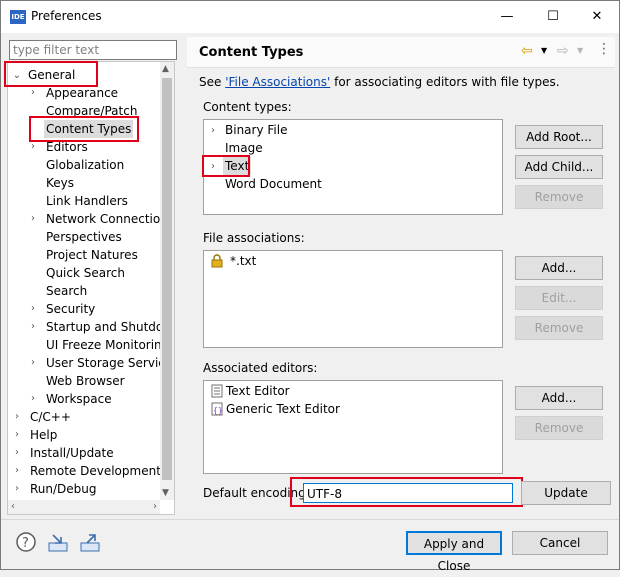 Image resolution: width=620 pixels, height=577 pixels. What do you see at coordinates (260, 368) in the screenshot?
I see `associated-editors-label: Associated editors:` at bounding box center [260, 368].